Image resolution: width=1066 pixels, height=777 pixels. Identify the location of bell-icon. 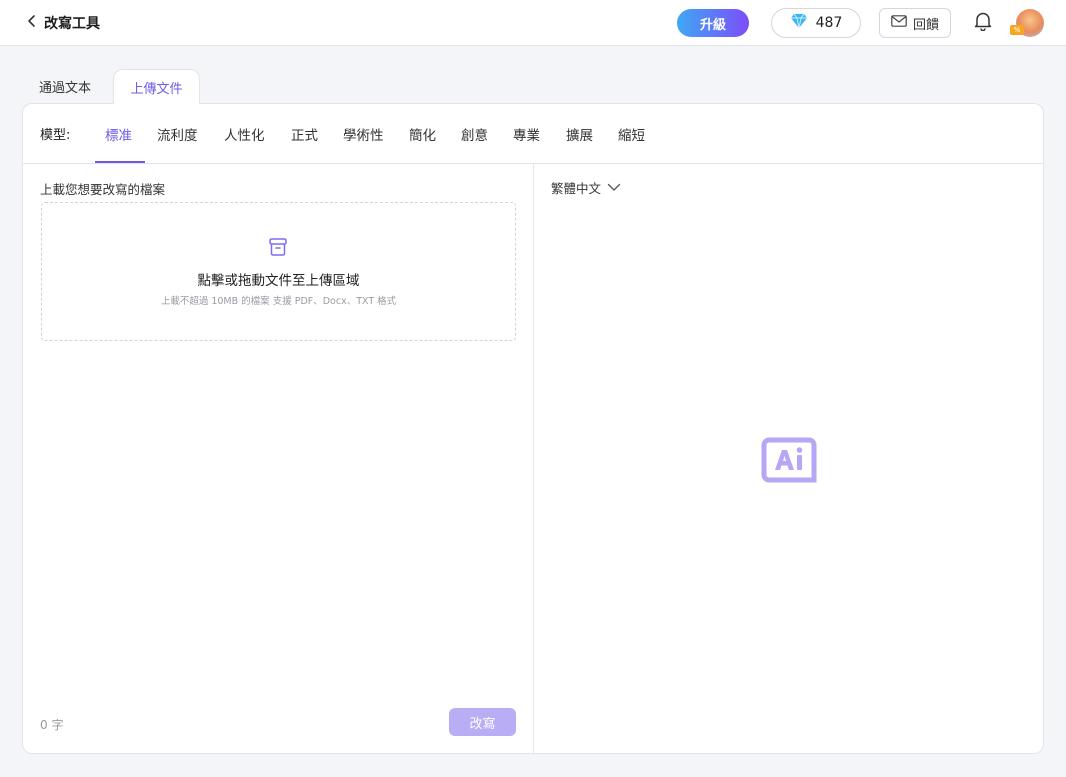
(983, 23).